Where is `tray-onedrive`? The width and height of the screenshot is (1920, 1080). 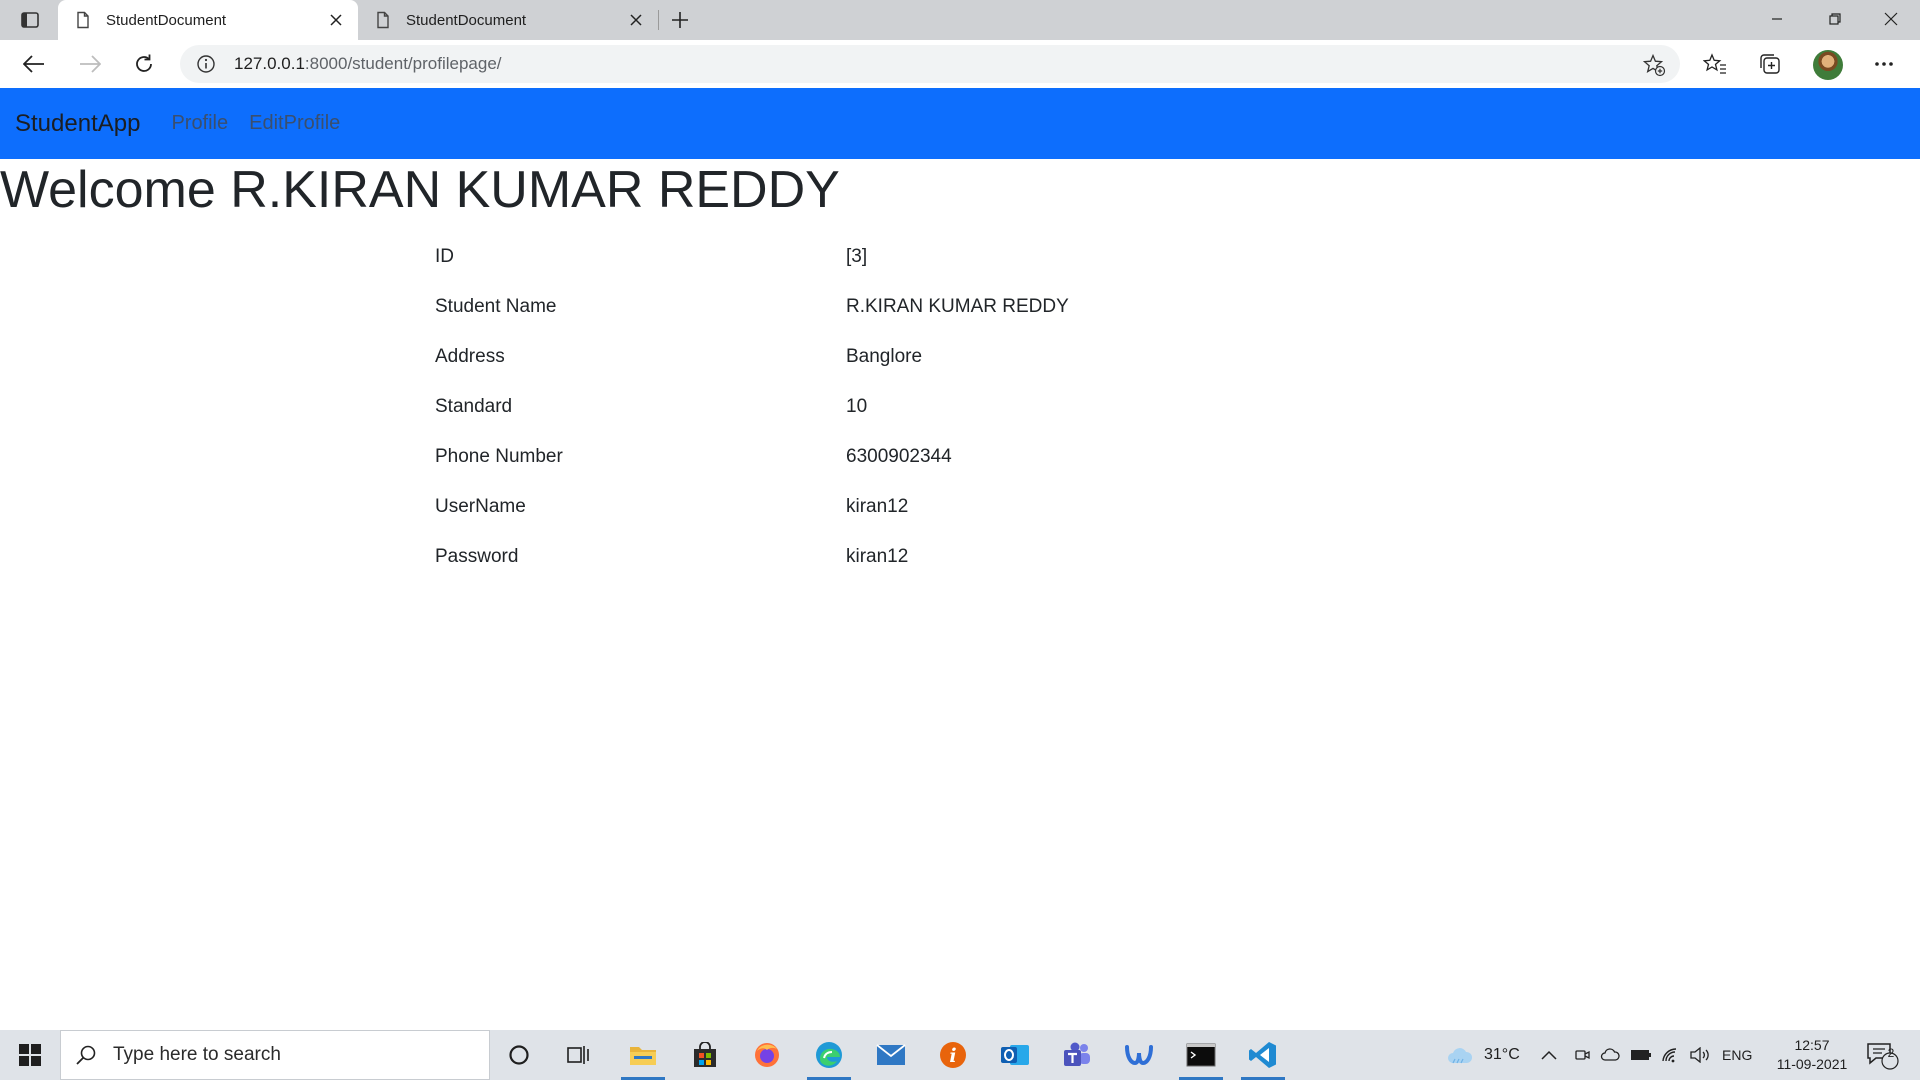
tray-onedrive is located at coordinates (1610, 1055).